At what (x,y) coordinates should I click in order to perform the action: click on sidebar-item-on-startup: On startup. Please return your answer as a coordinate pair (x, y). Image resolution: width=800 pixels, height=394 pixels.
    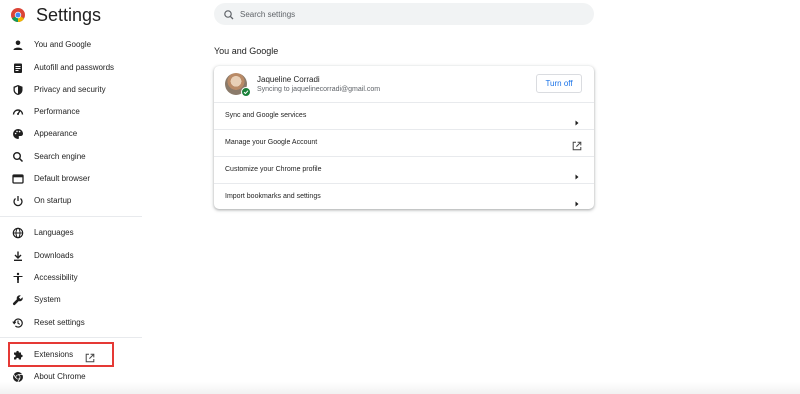
    Looking at the image, I should click on (71, 201).